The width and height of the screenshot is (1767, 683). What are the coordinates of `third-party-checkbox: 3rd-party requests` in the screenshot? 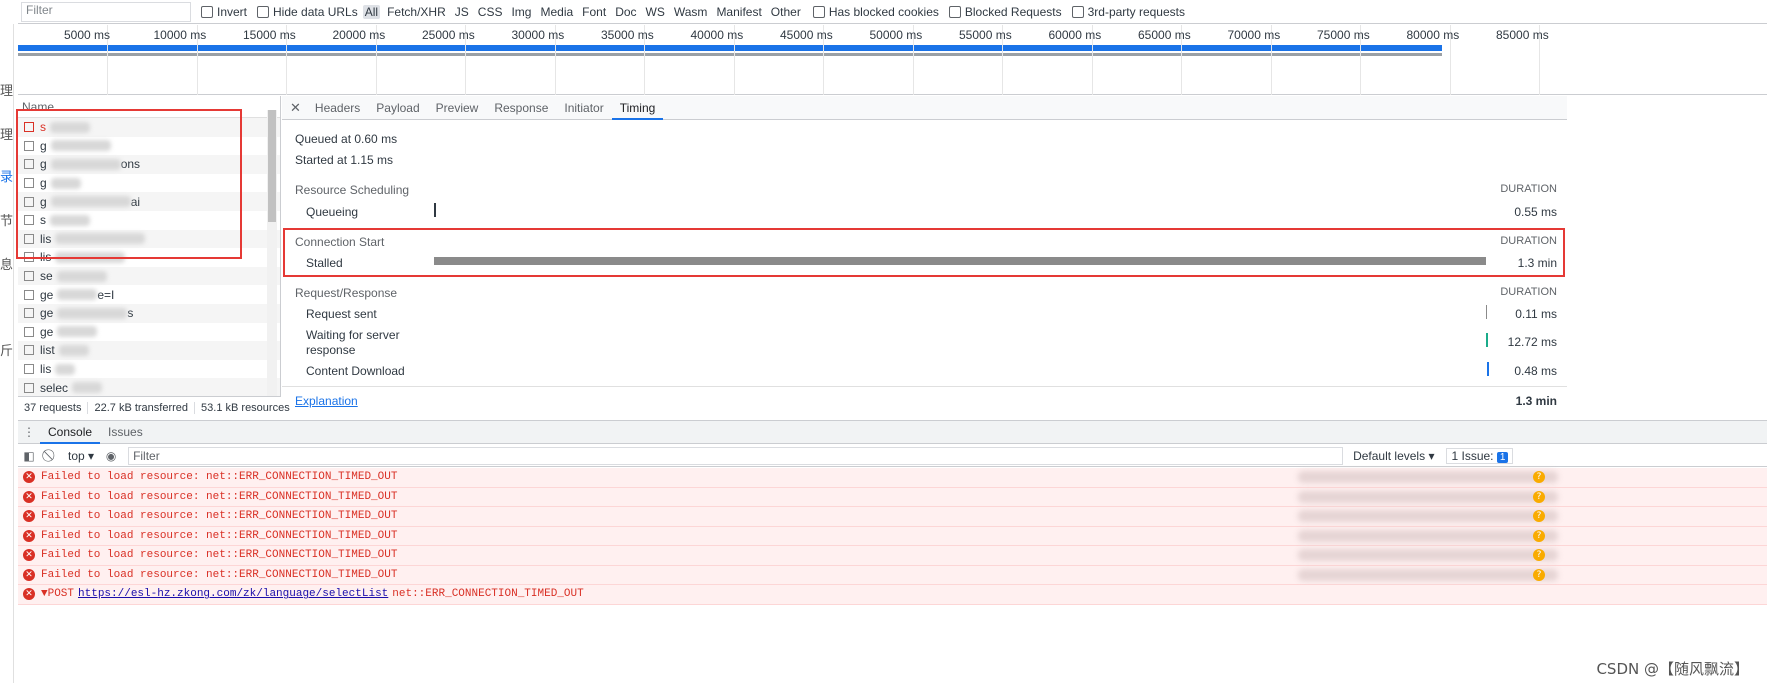 It's located at (1128, 12).